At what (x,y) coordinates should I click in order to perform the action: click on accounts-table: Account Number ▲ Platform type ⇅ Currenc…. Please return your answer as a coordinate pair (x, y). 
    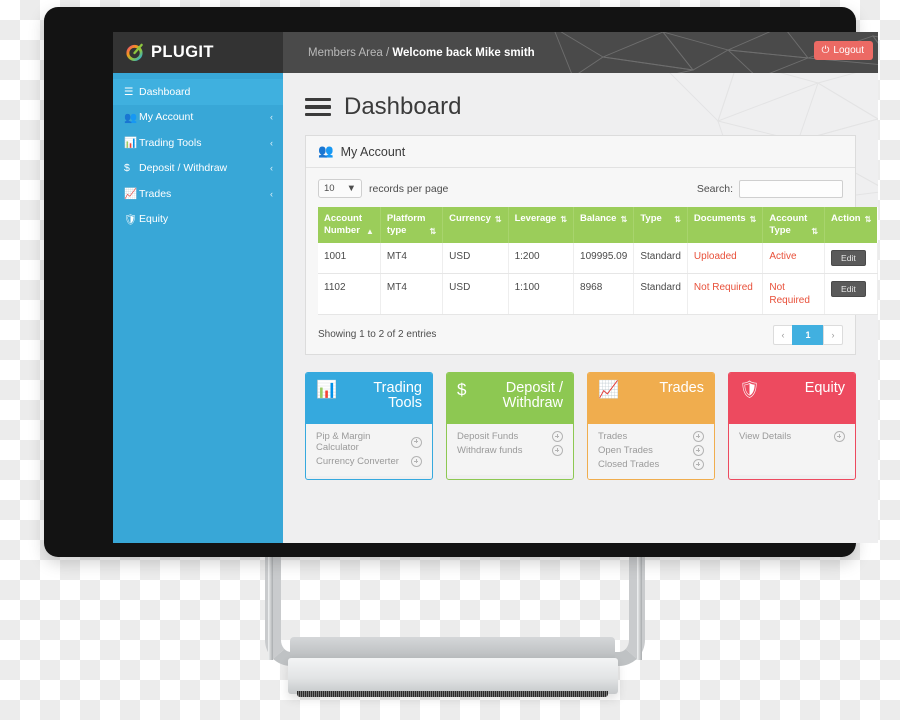
    Looking at the image, I should click on (598, 261).